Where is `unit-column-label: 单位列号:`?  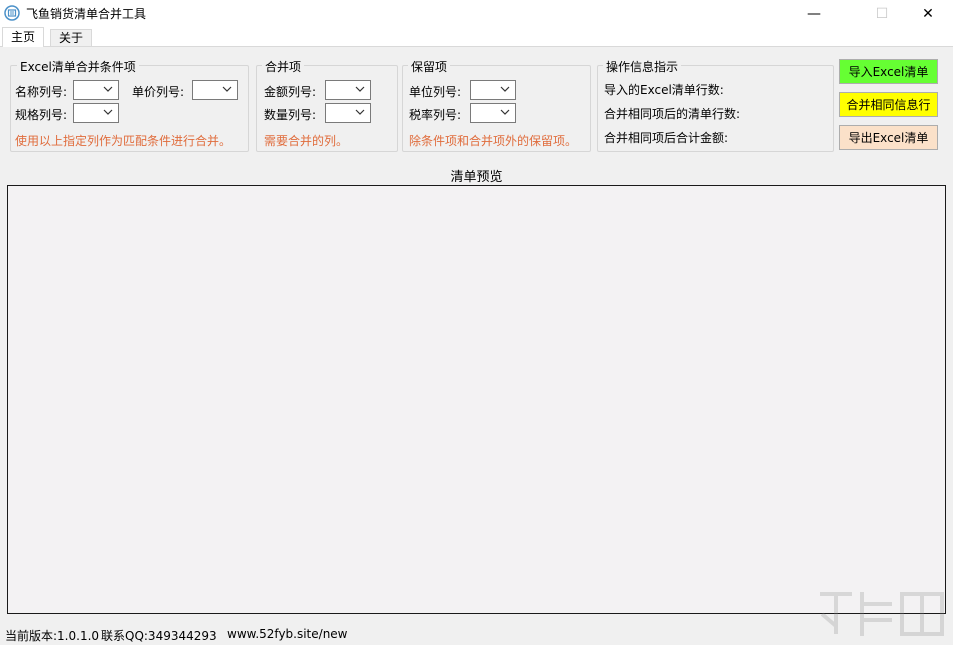
unit-column-label: 单位列号: is located at coordinates (435, 91).